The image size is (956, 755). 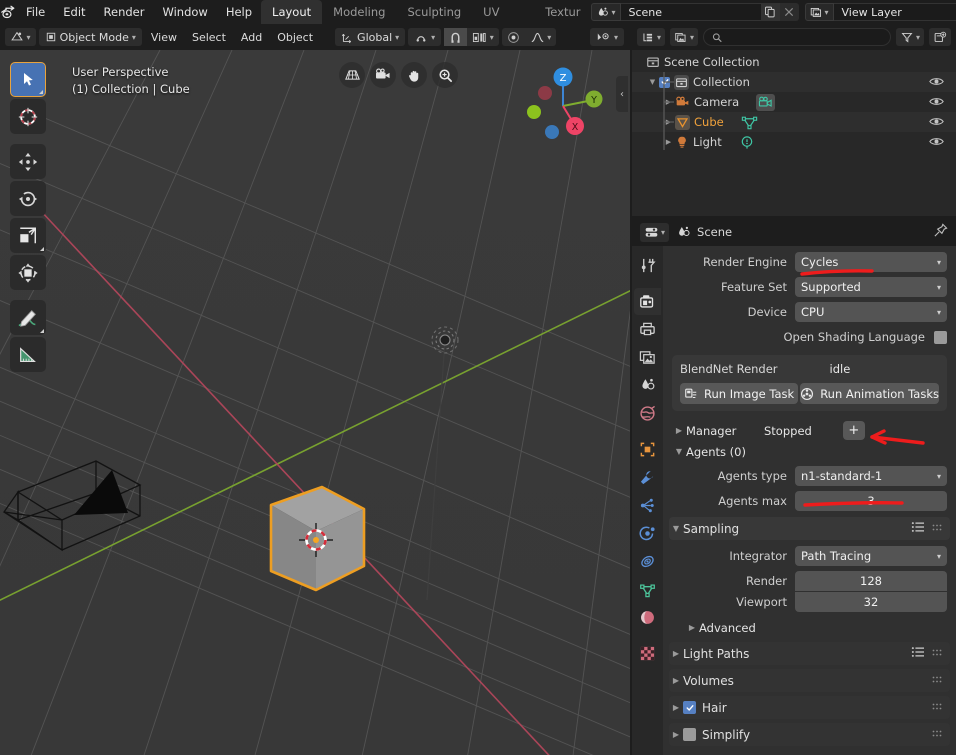 I want to click on menu-edit: Edit, so click(x=74, y=12).